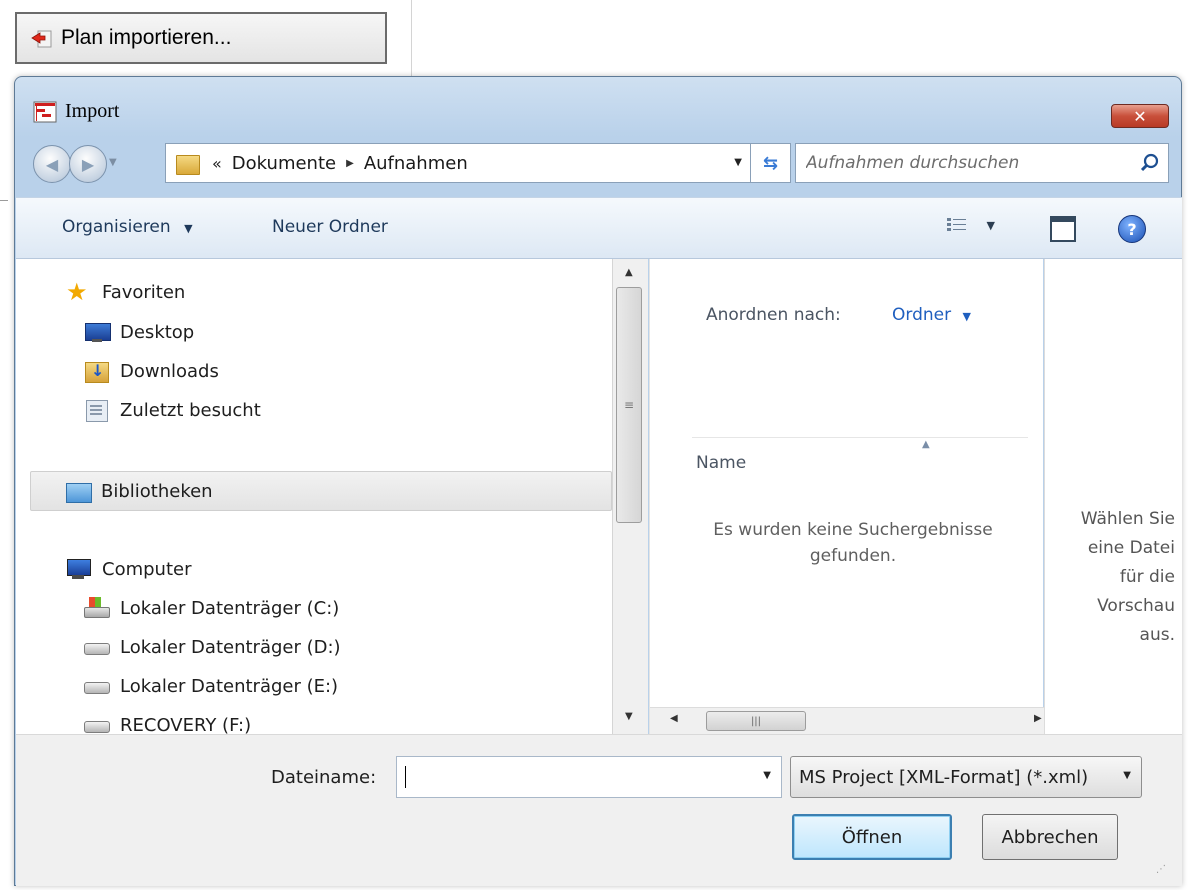  What do you see at coordinates (4, 200) in the screenshot?
I see `background-tick` at bounding box center [4, 200].